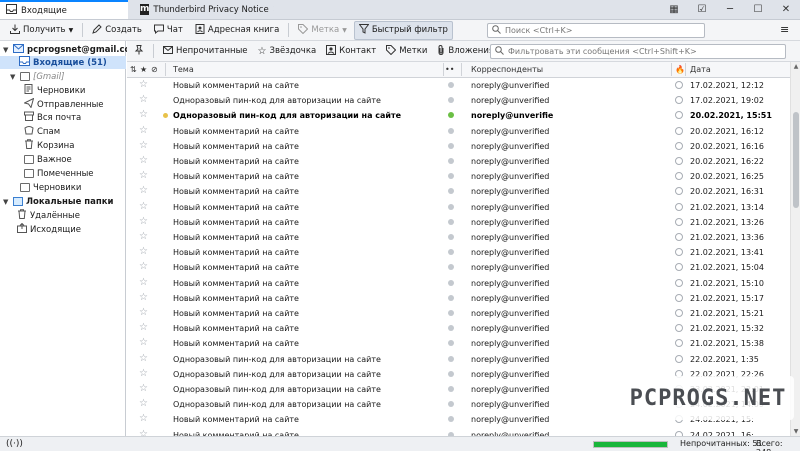 The height and width of the screenshot is (451, 800). Describe the element at coordinates (204, 9) in the screenshot. I see `tab-privacy-notice: m Thunderbird Privacy Notice ✕` at that location.